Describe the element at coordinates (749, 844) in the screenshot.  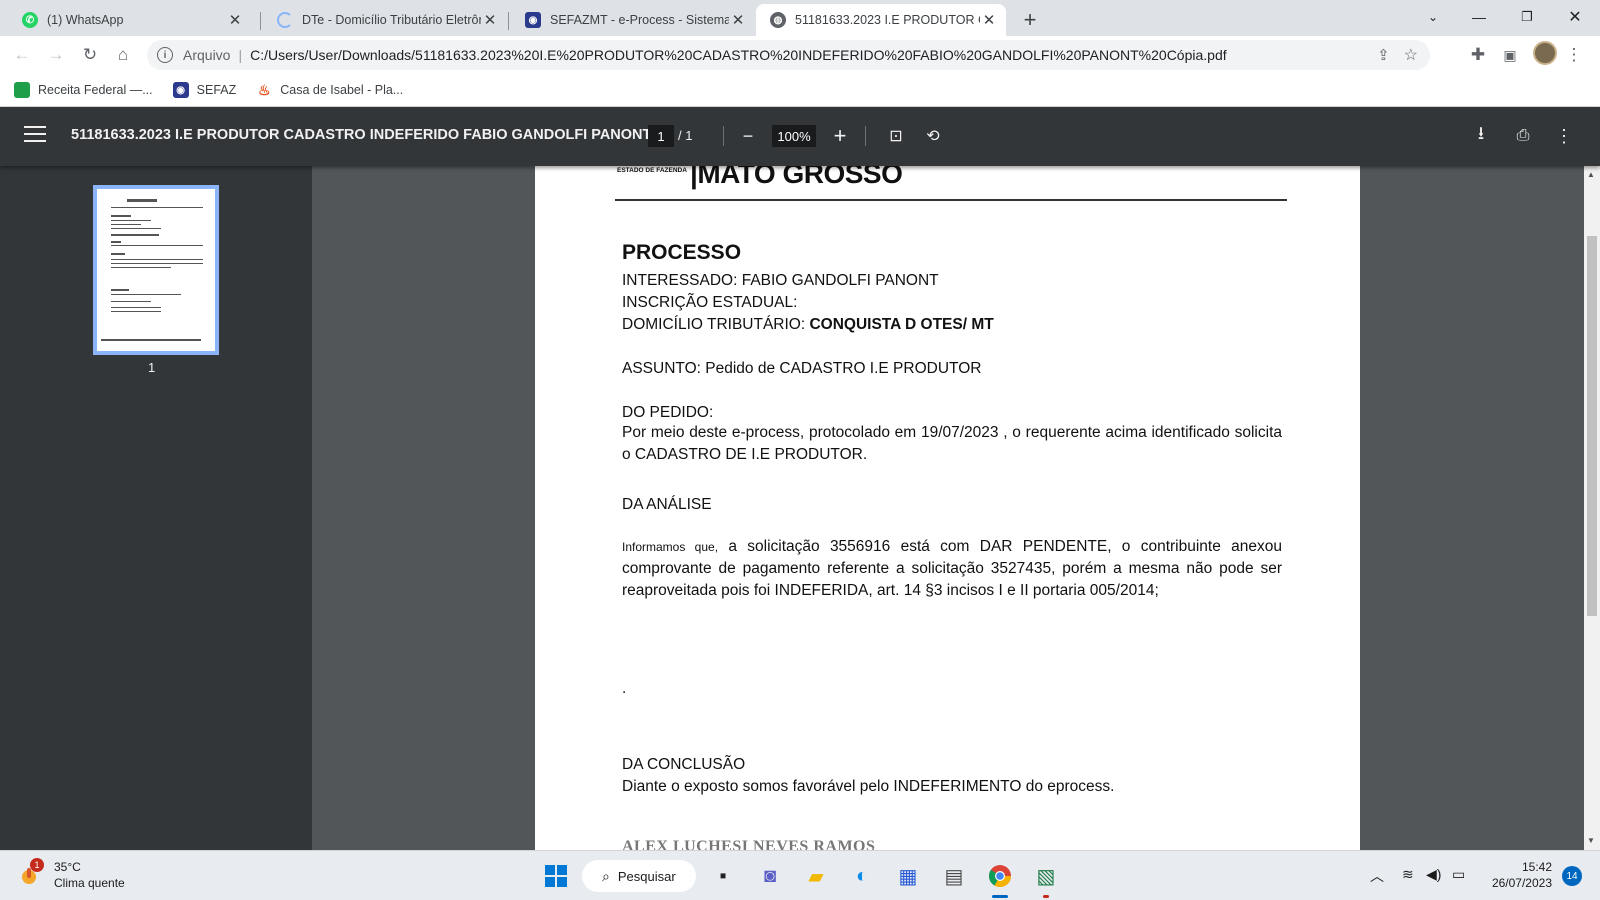
I see `signature-name: ALEX LUCHESI NEVES RAMOS` at that location.